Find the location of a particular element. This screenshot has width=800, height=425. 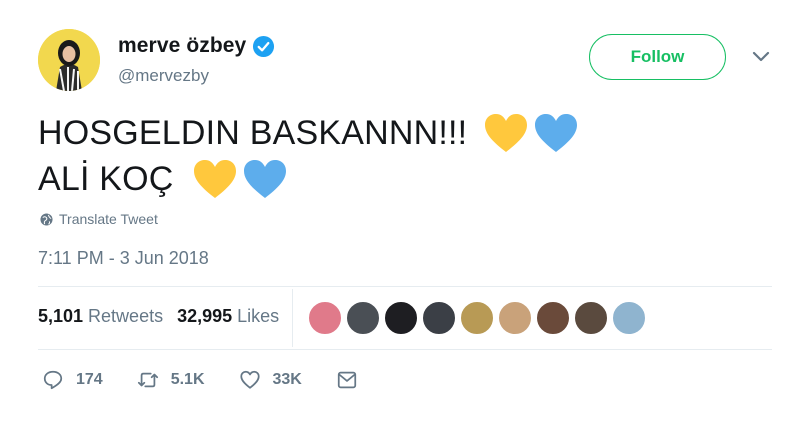

avatar-image is located at coordinates (69, 60).